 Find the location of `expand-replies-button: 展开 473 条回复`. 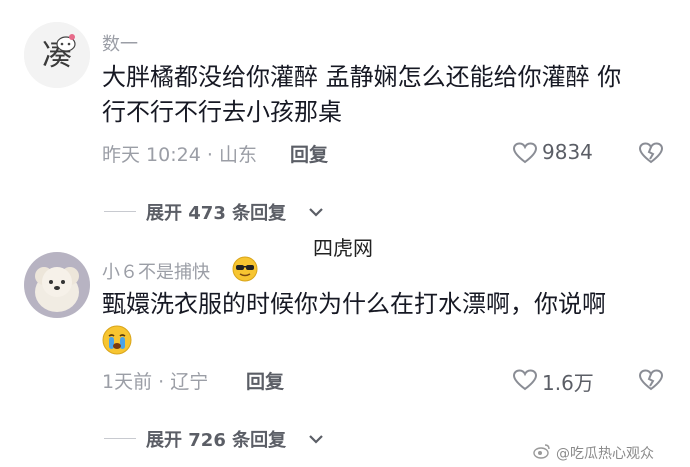

expand-replies-button: 展开 473 条回复 is located at coordinates (216, 212).